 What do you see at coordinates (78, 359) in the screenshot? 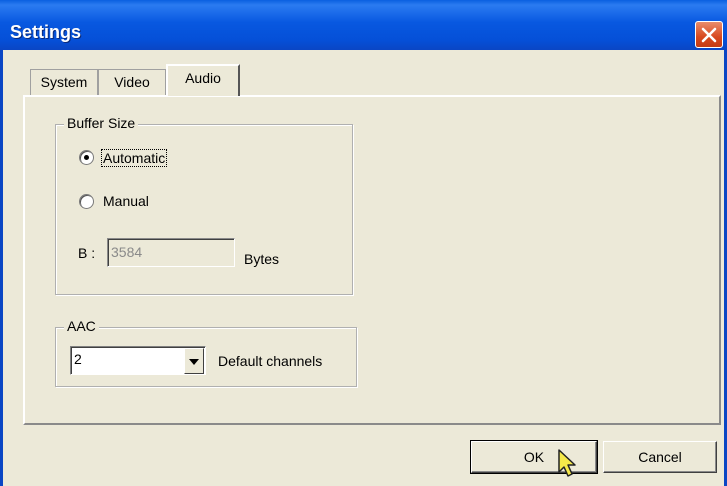
I see `default-channels-value: 2` at bounding box center [78, 359].